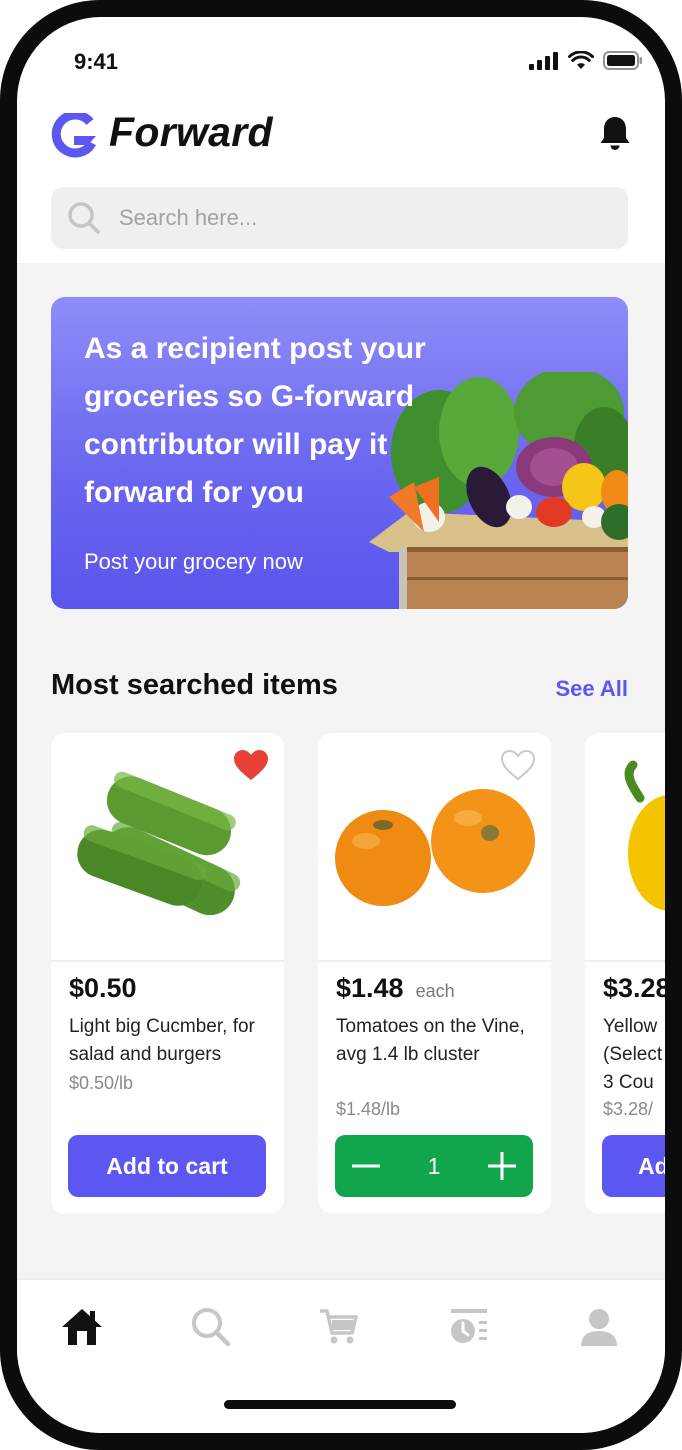 This screenshot has height=1450, width=682. I want to click on plus-icon, so click(501, 1166).